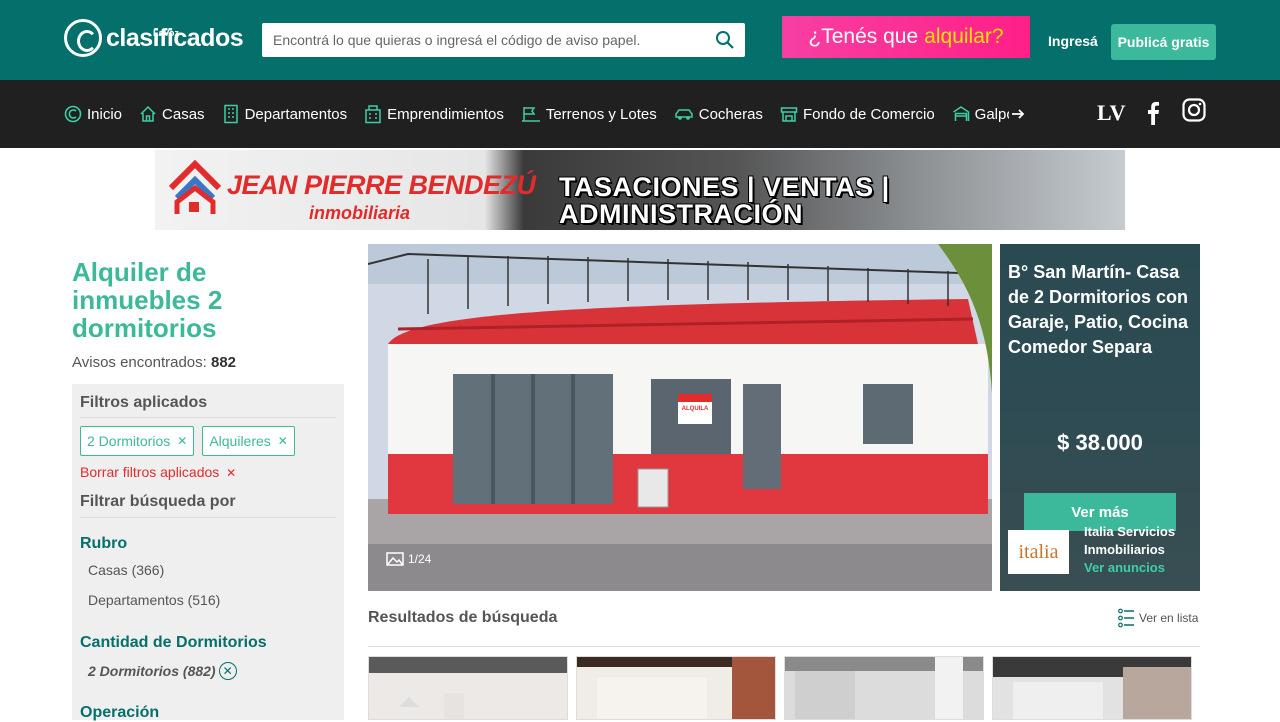  I want to click on nav-item-terrenos: Terrenos y Lotes, so click(589, 114).